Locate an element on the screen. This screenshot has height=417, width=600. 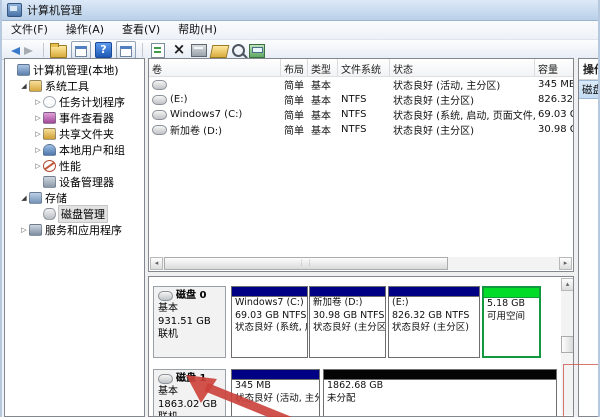
export-icon is located at coordinates (58, 50).